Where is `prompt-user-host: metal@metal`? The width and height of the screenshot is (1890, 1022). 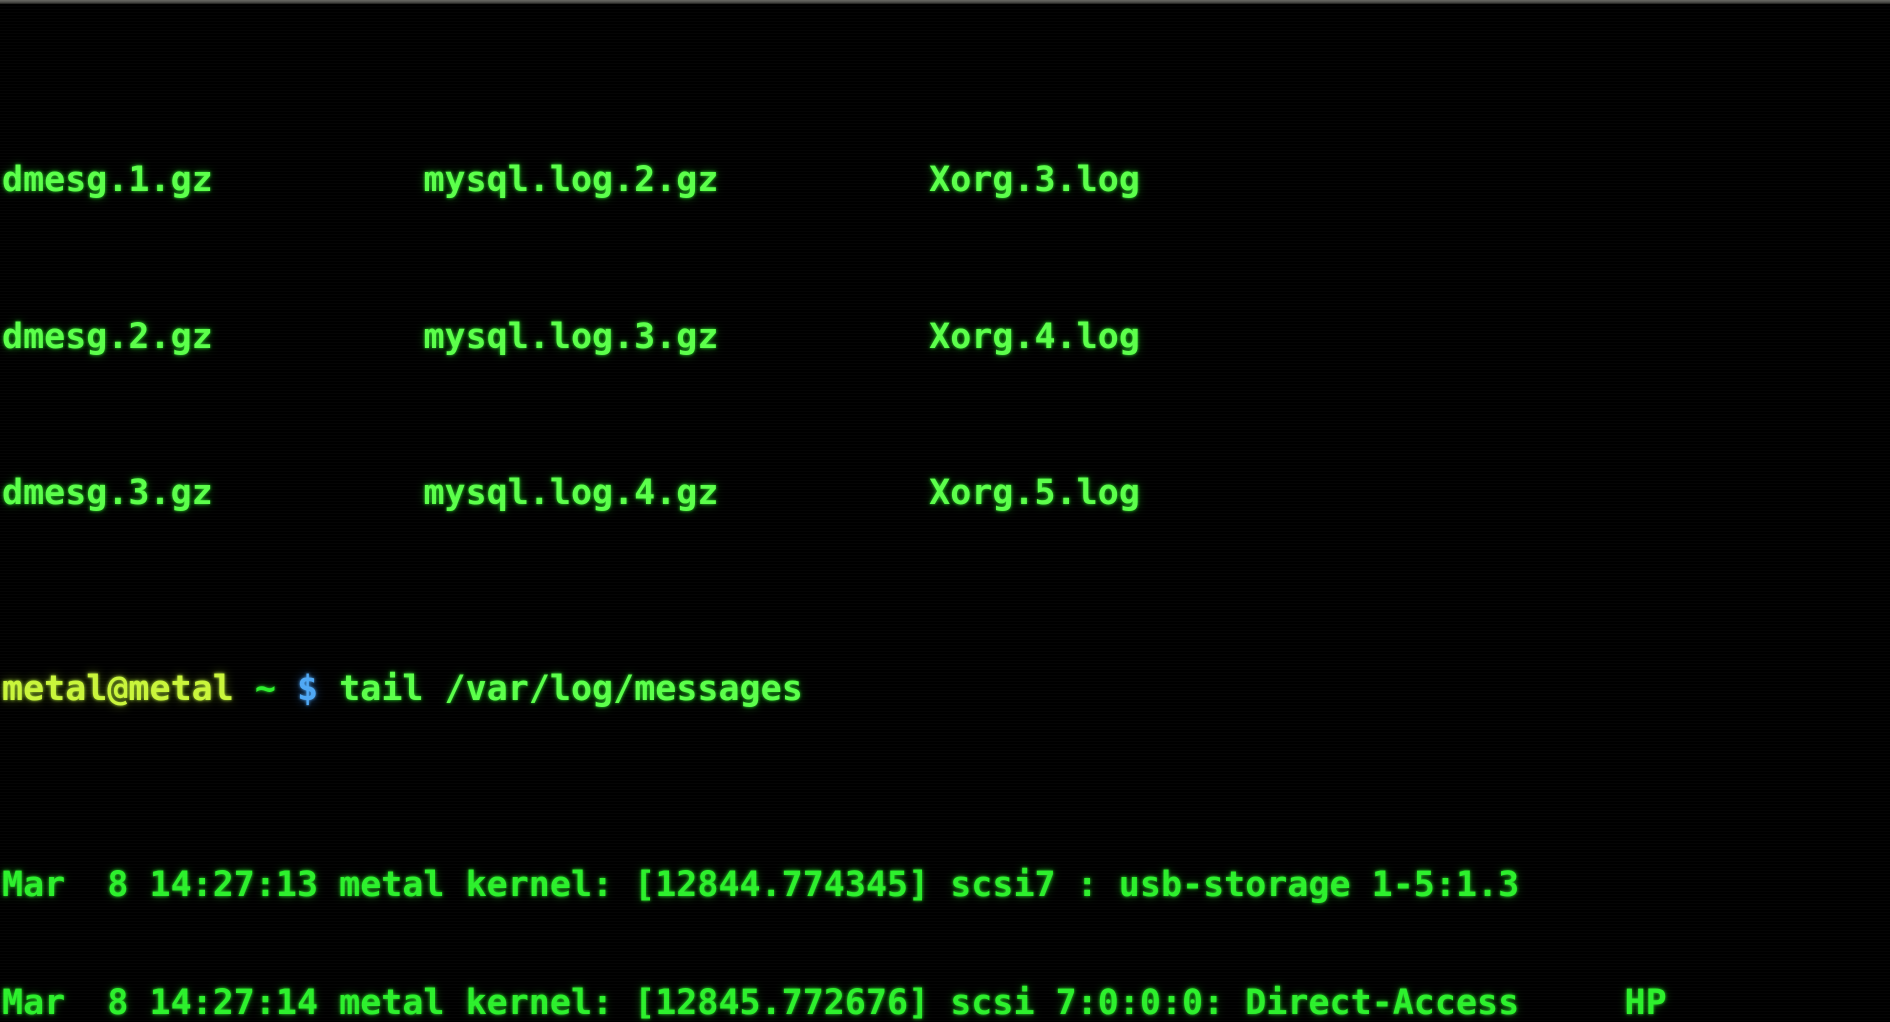 prompt-user-host: metal@metal is located at coordinates (118, 689).